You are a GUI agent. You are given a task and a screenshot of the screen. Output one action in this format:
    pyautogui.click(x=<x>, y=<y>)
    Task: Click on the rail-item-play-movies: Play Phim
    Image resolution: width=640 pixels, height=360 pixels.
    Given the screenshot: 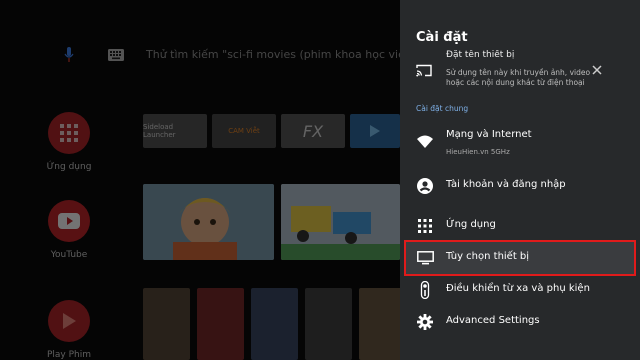 What is the action you would take?
    pyautogui.click(x=69, y=330)
    